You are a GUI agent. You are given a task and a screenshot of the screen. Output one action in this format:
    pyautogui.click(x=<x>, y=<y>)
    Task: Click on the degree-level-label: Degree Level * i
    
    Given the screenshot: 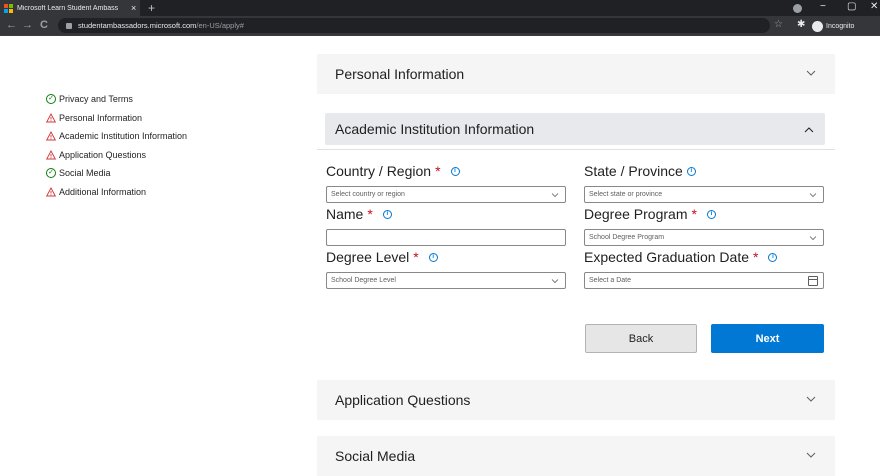 What is the action you would take?
    pyautogui.click(x=382, y=257)
    